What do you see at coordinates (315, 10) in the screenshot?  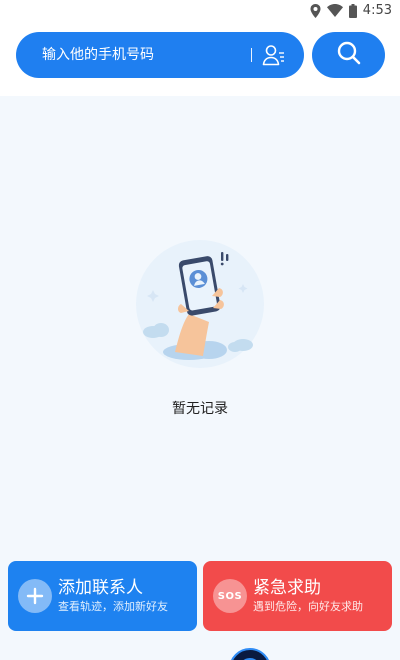 I see `location-icon` at bounding box center [315, 10].